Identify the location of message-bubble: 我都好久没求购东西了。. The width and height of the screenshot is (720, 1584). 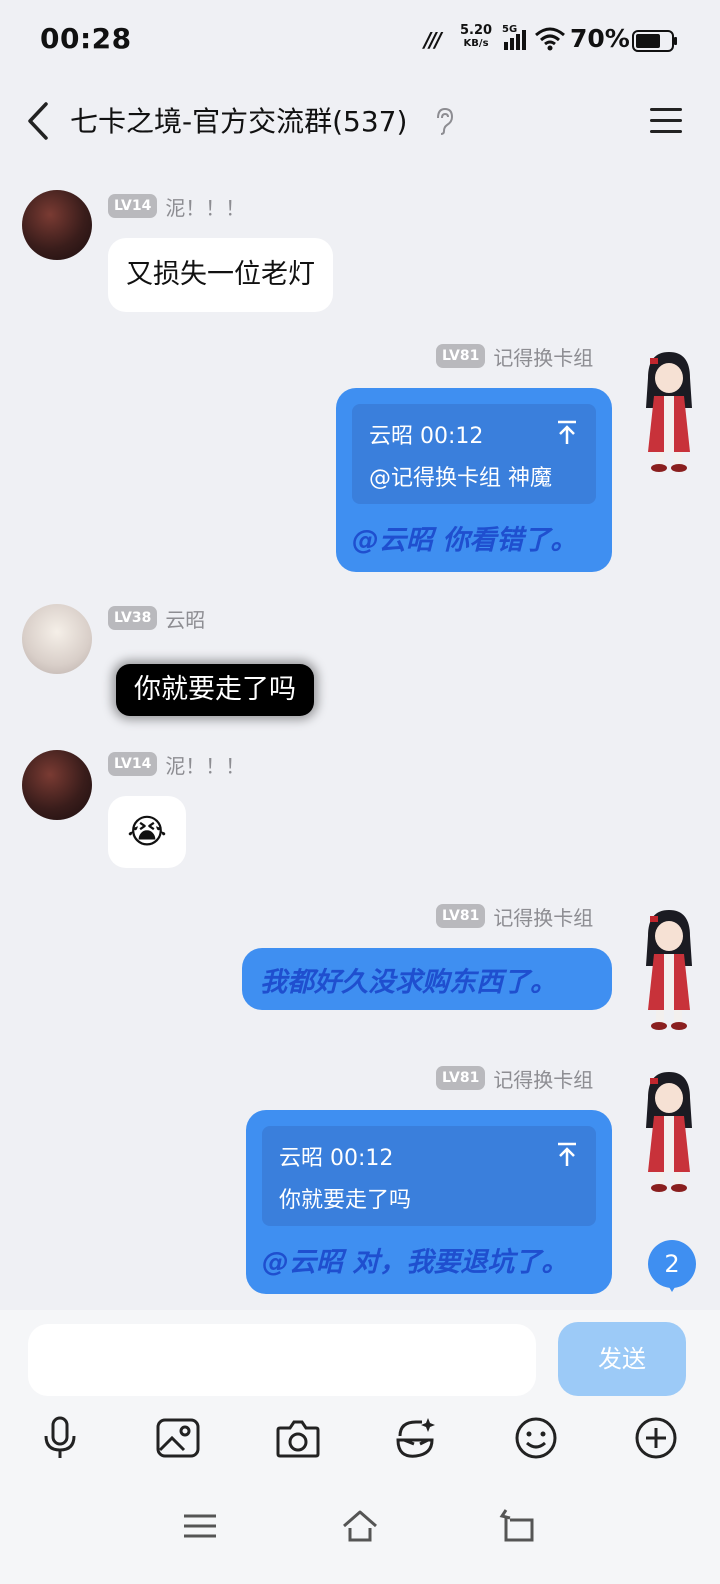
(427, 979).